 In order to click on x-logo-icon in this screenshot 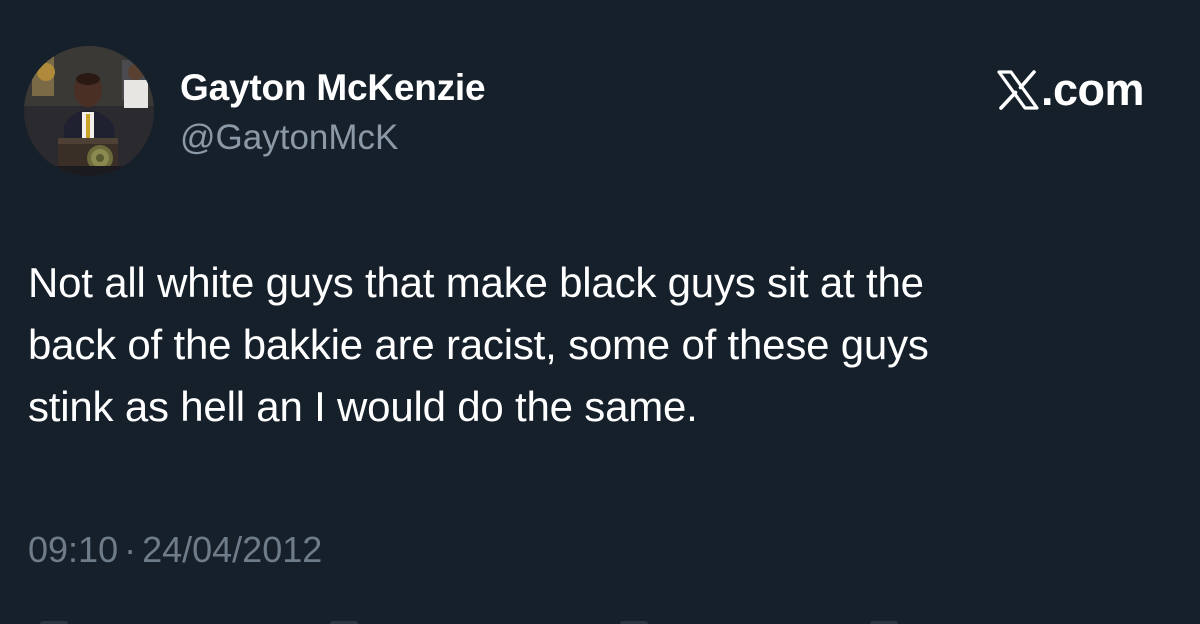, I will do `click(1018, 90)`.